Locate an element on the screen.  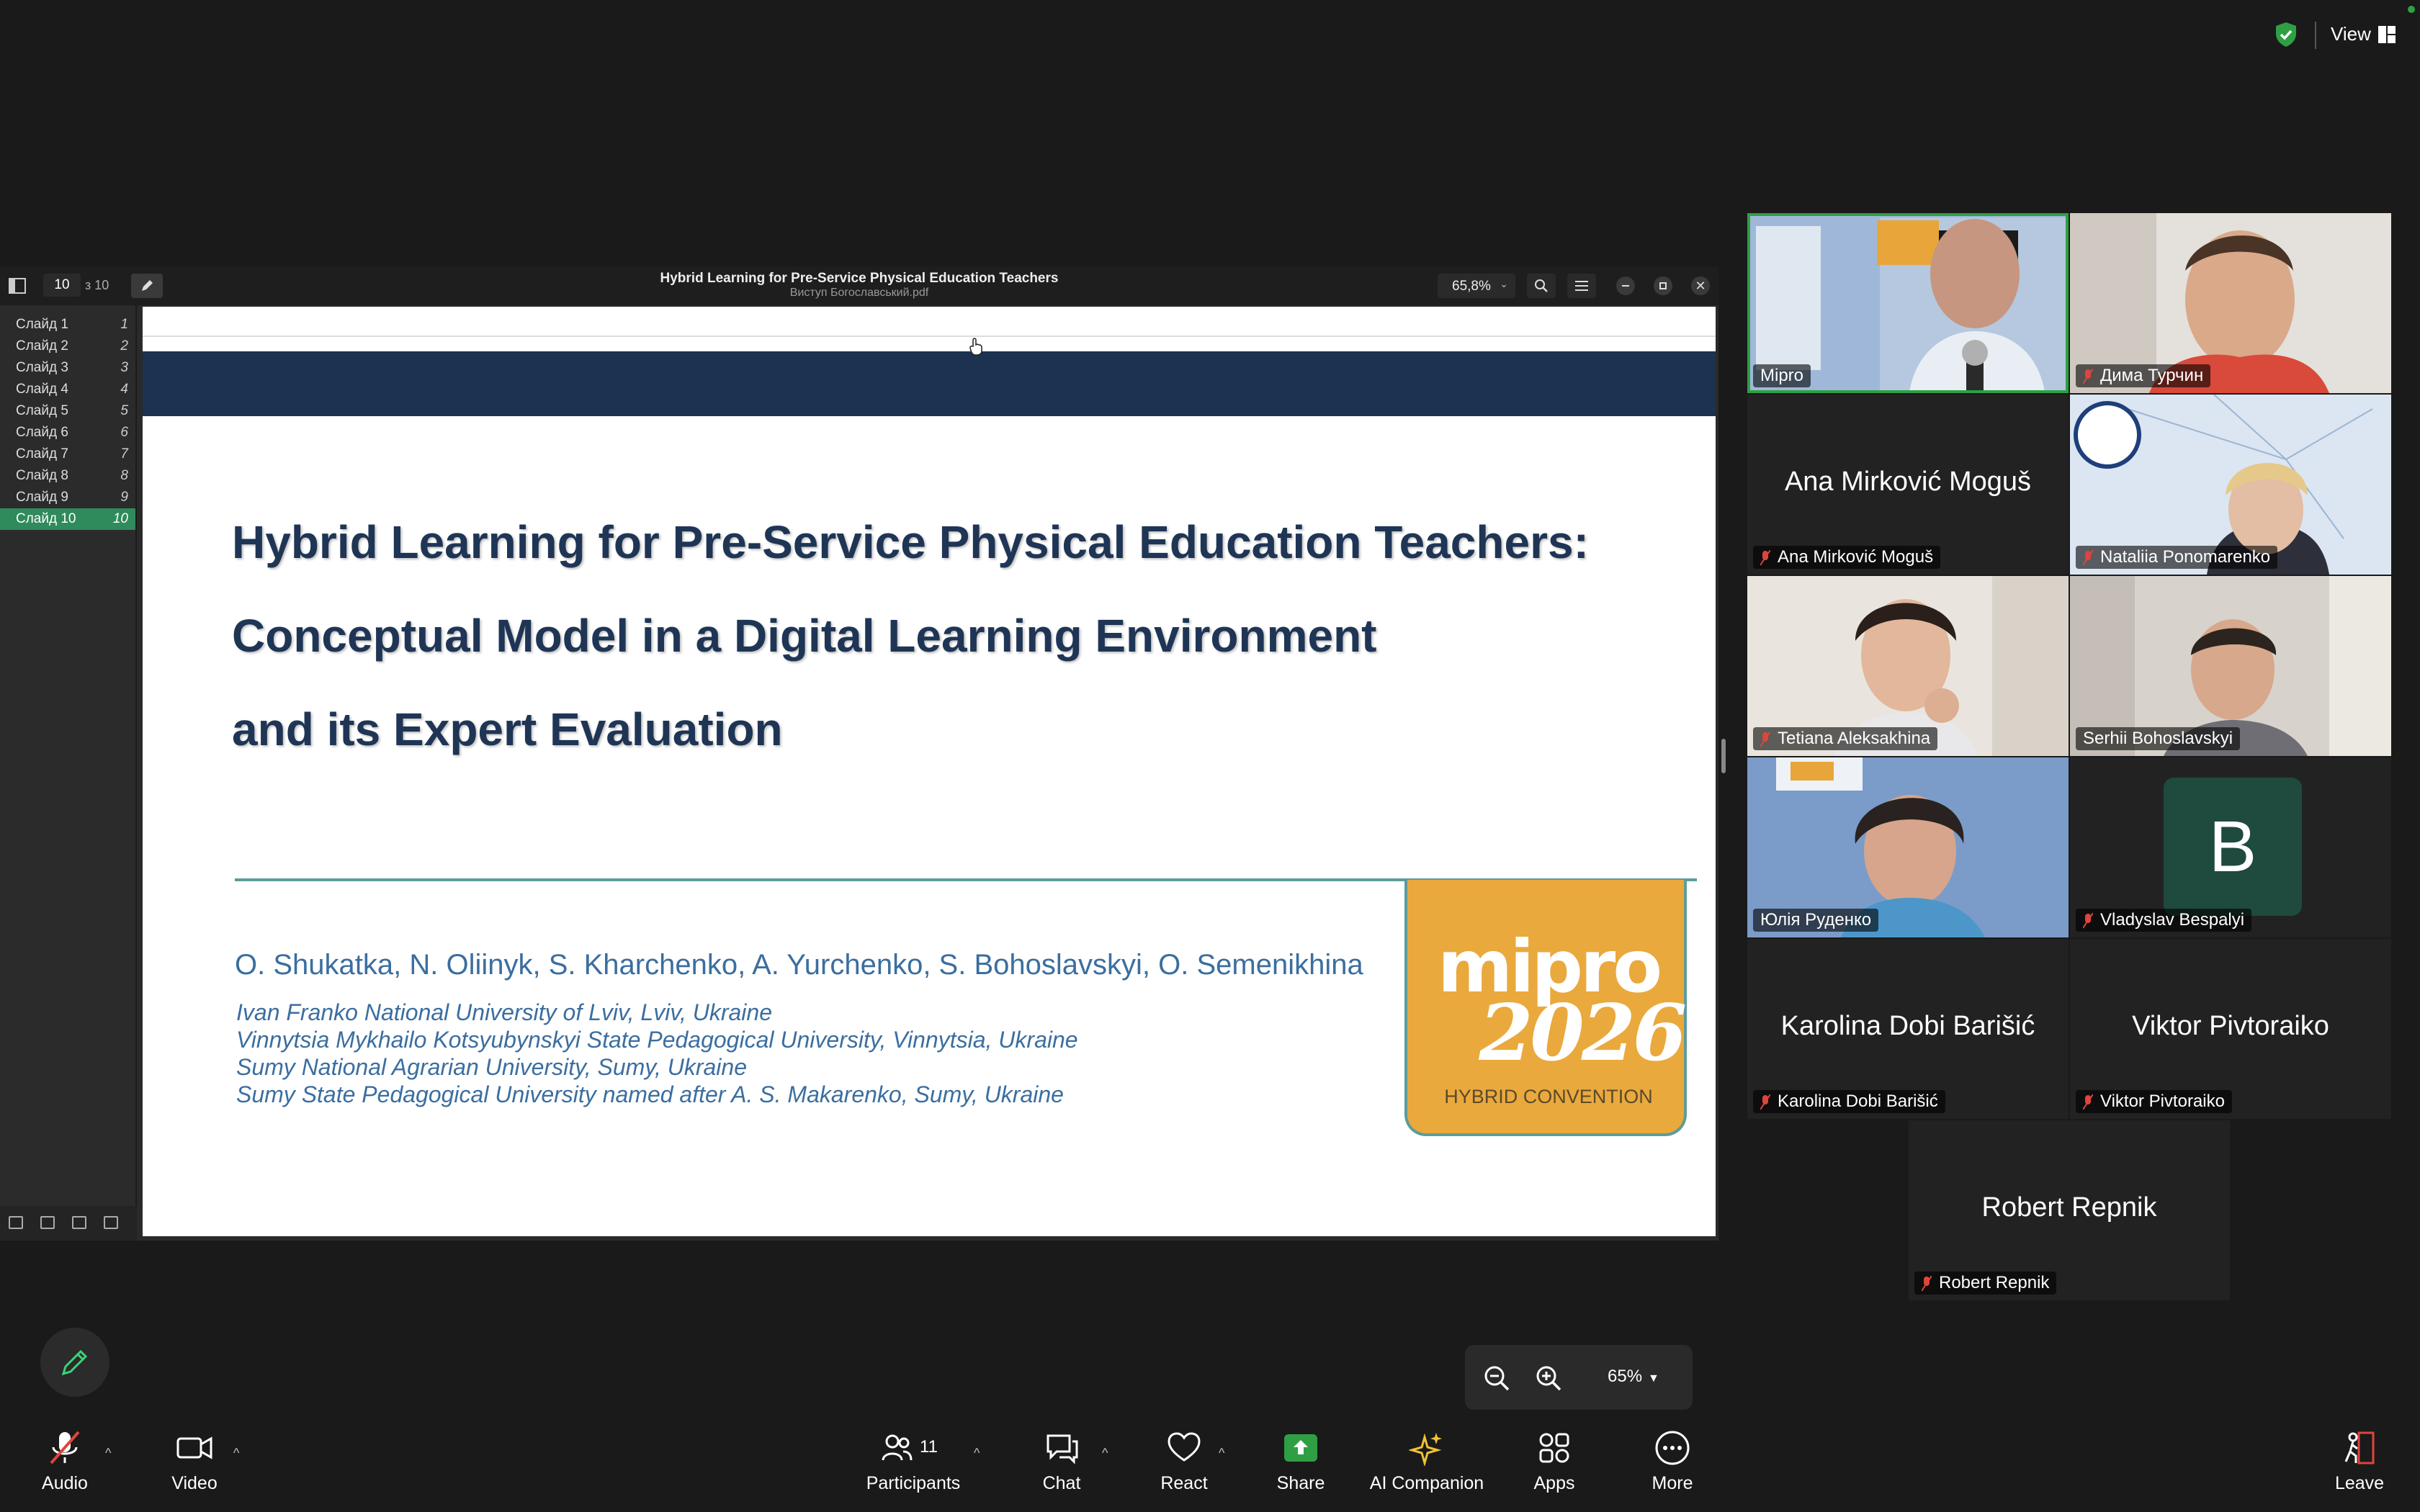
video-tile: Robert Repnik Robert Repnik is located at coordinates (2069, 1210).